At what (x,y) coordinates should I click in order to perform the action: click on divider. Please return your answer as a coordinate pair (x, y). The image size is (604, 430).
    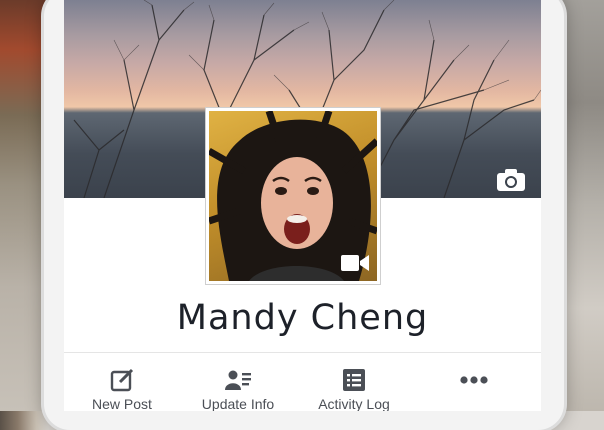
    Looking at the image, I should click on (302, 352).